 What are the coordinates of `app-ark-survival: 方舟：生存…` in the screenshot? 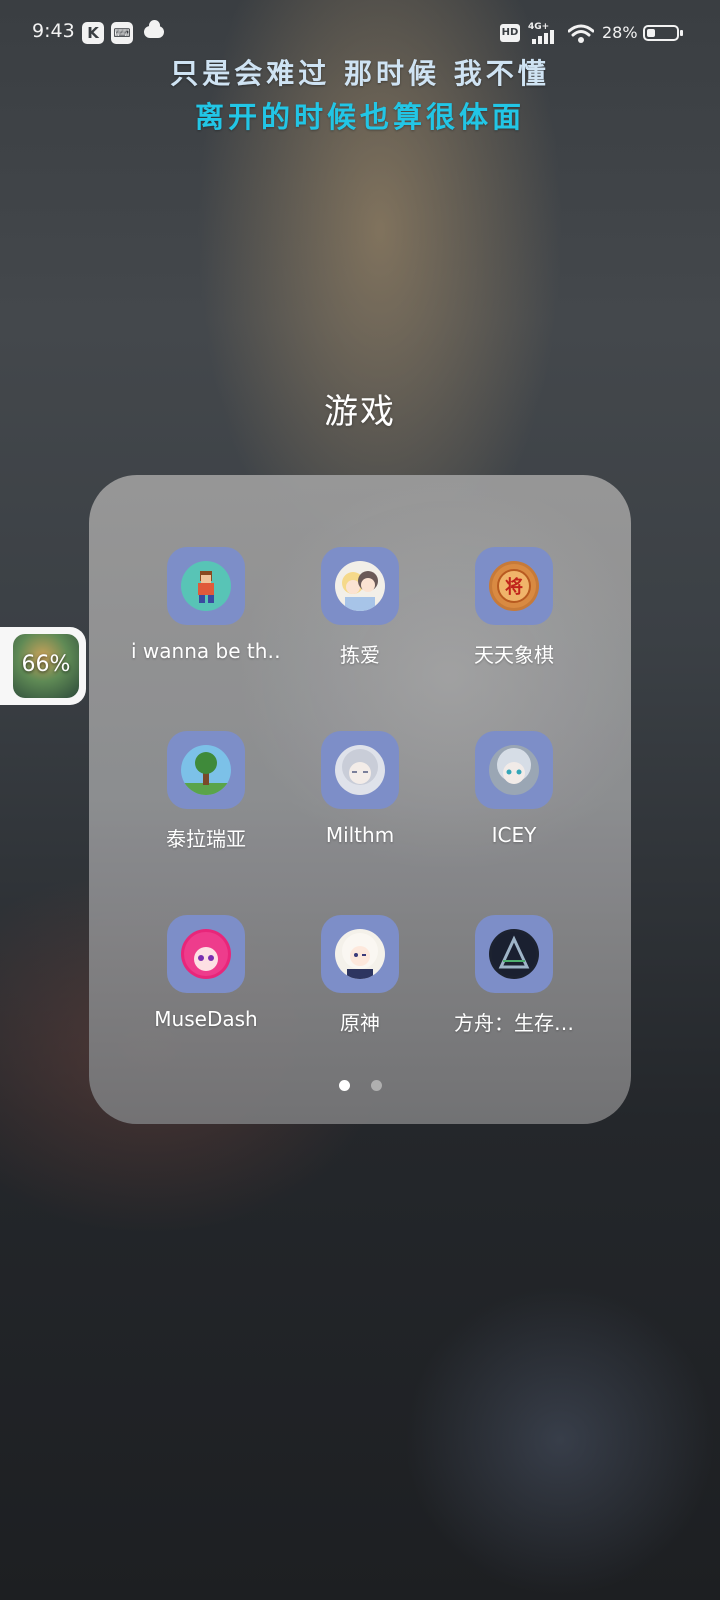 It's located at (514, 975).